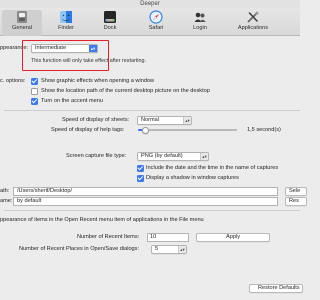 This screenshot has height=300, width=320. What do you see at coordinates (162, 156) in the screenshot?
I see `capture-type-value: PNG (by default)` at bounding box center [162, 156].